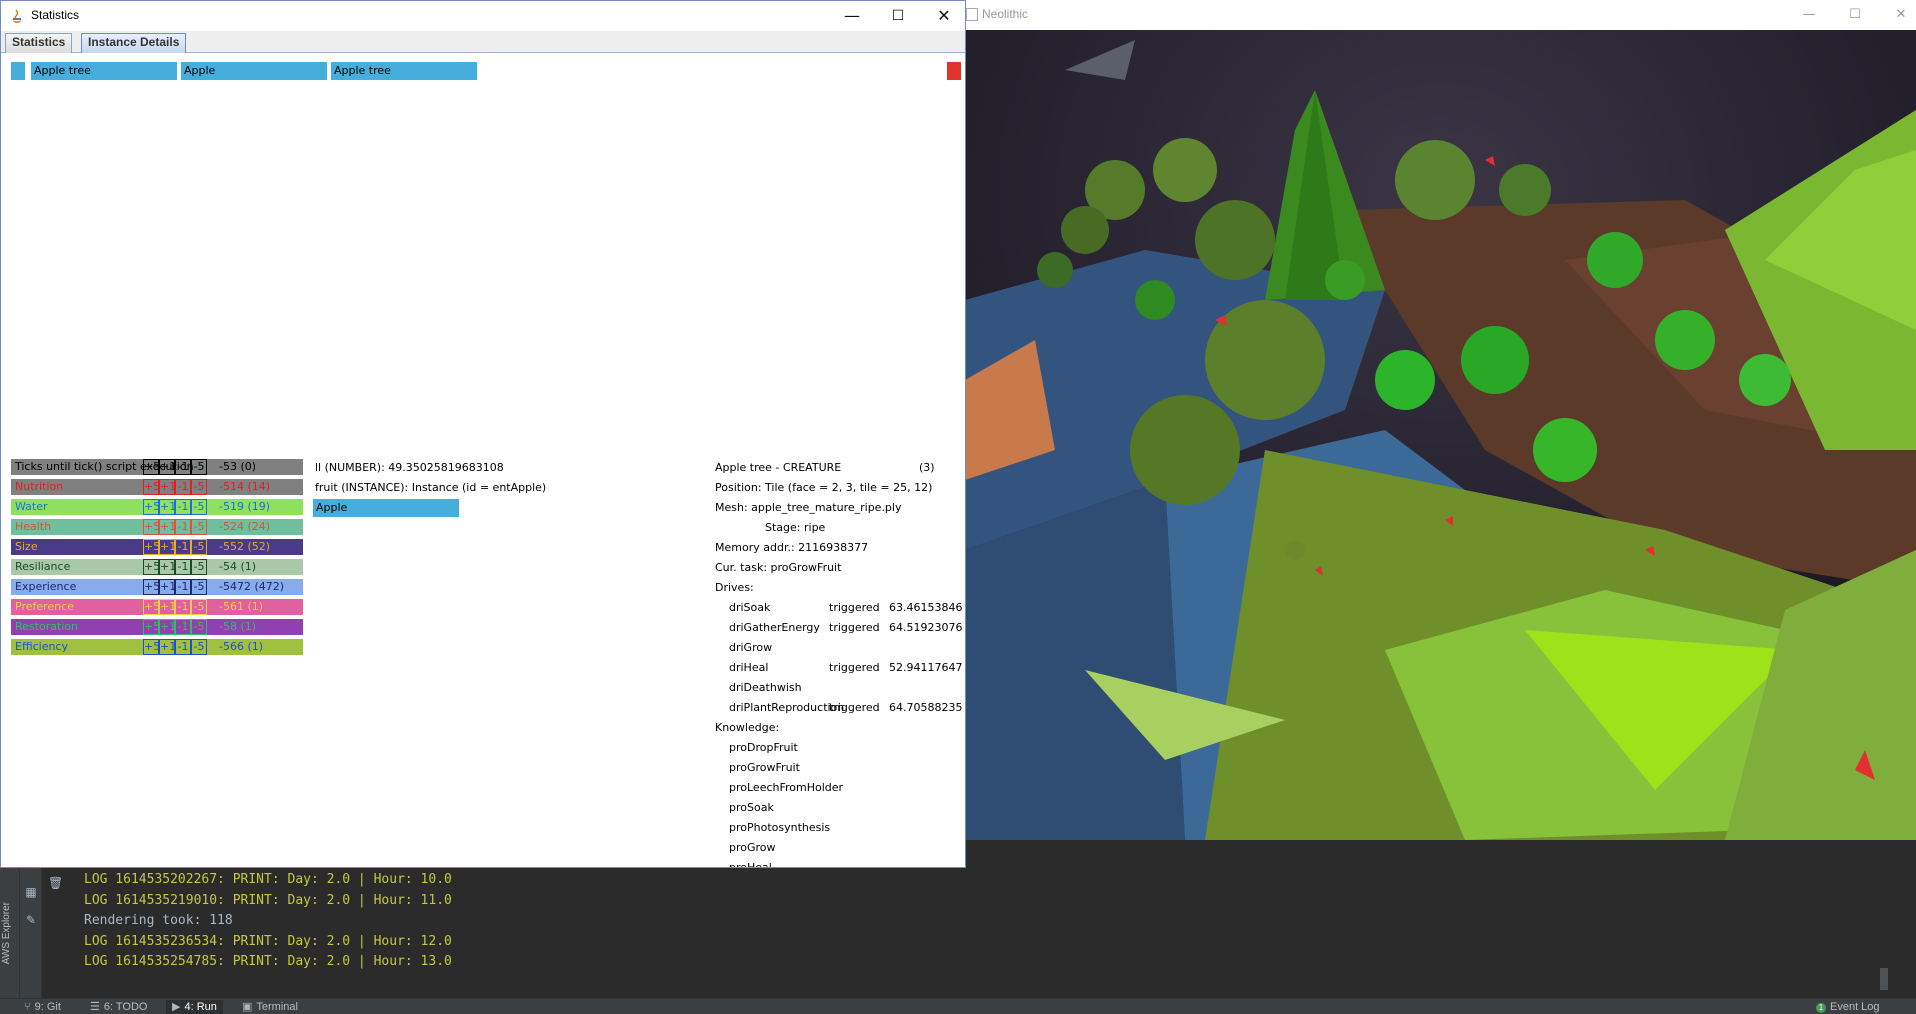 This screenshot has width=1916, height=1014. I want to click on stat-value: -552 (52), so click(245, 546).